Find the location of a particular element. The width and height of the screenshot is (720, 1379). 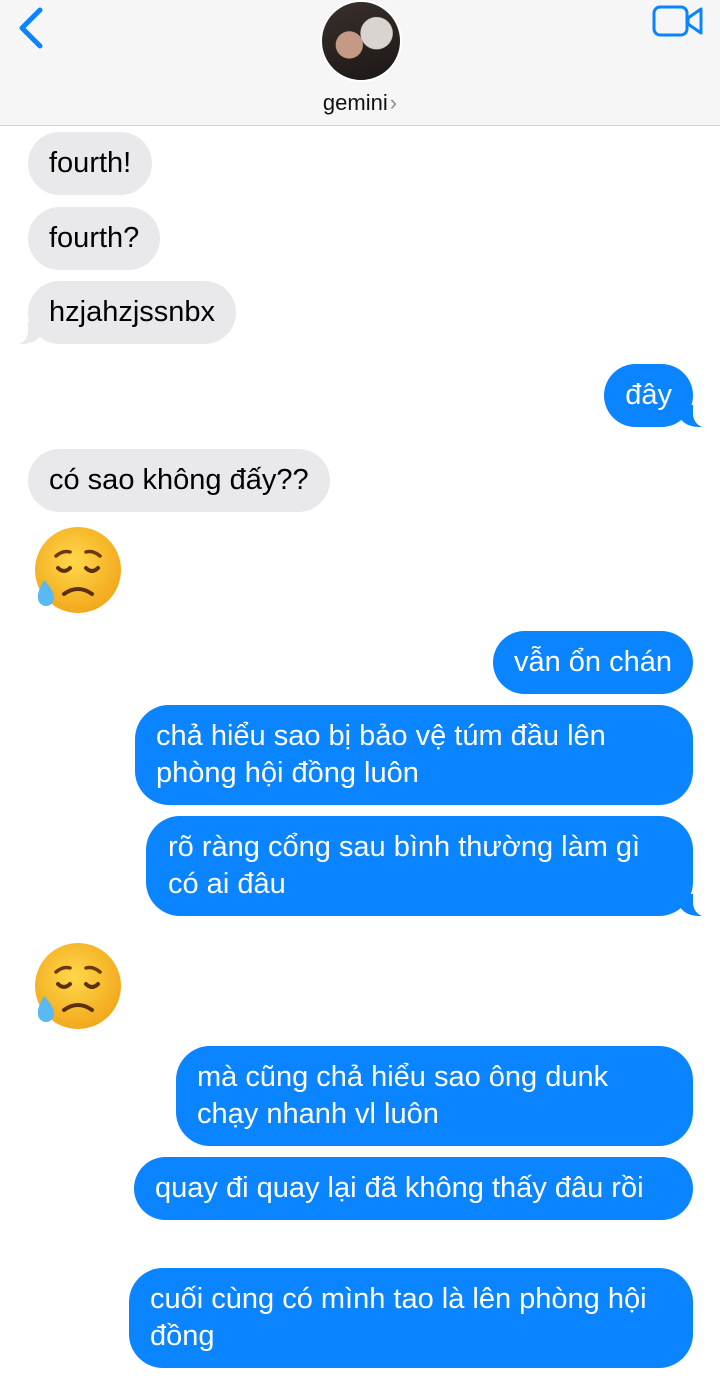

message-text: fourth? is located at coordinates (94, 238).